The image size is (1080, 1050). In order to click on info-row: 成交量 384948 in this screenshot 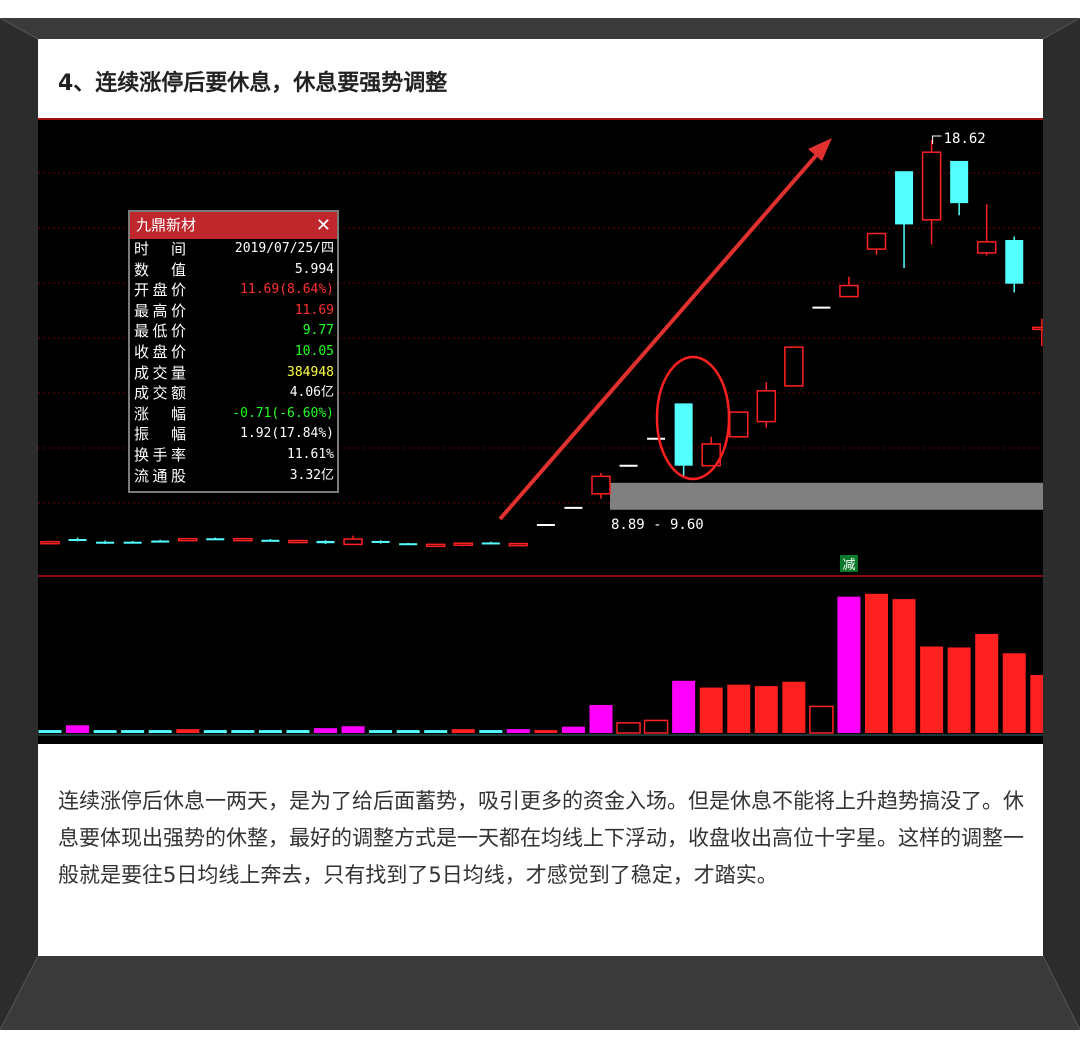, I will do `click(233, 373)`.